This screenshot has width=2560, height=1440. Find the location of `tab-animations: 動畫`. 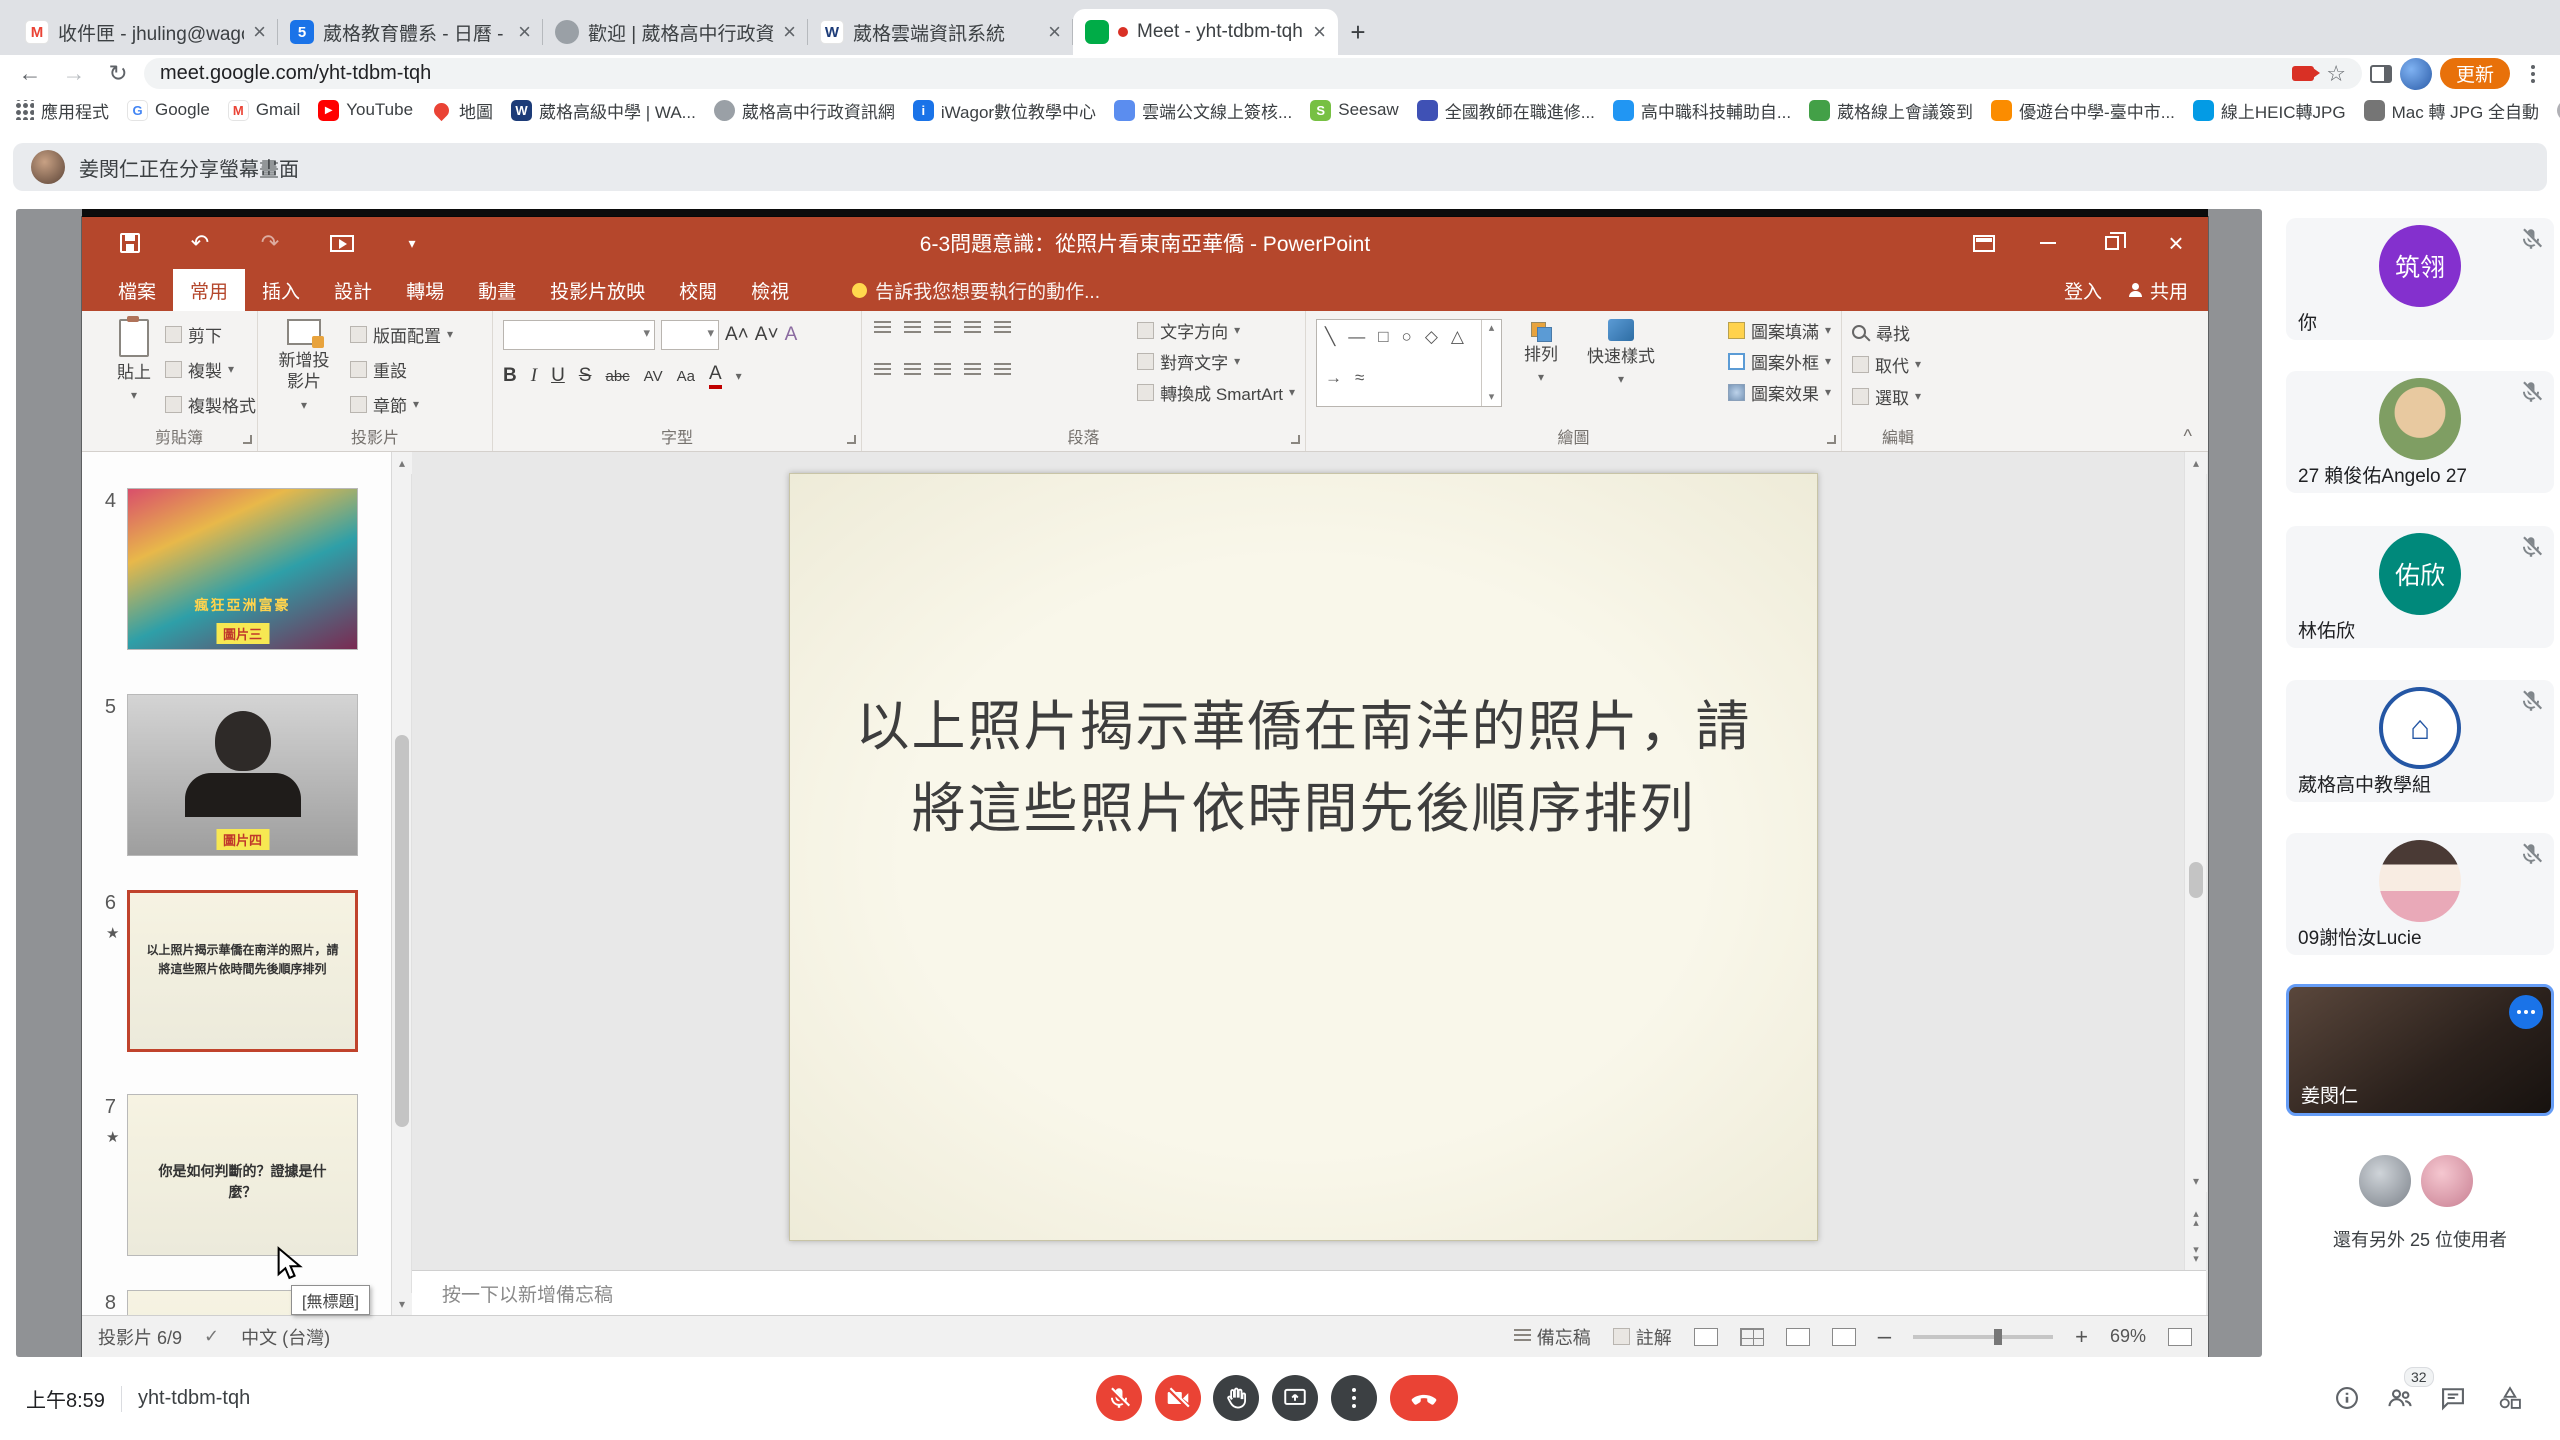

tab-animations: 動畫 is located at coordinates (497, 290).